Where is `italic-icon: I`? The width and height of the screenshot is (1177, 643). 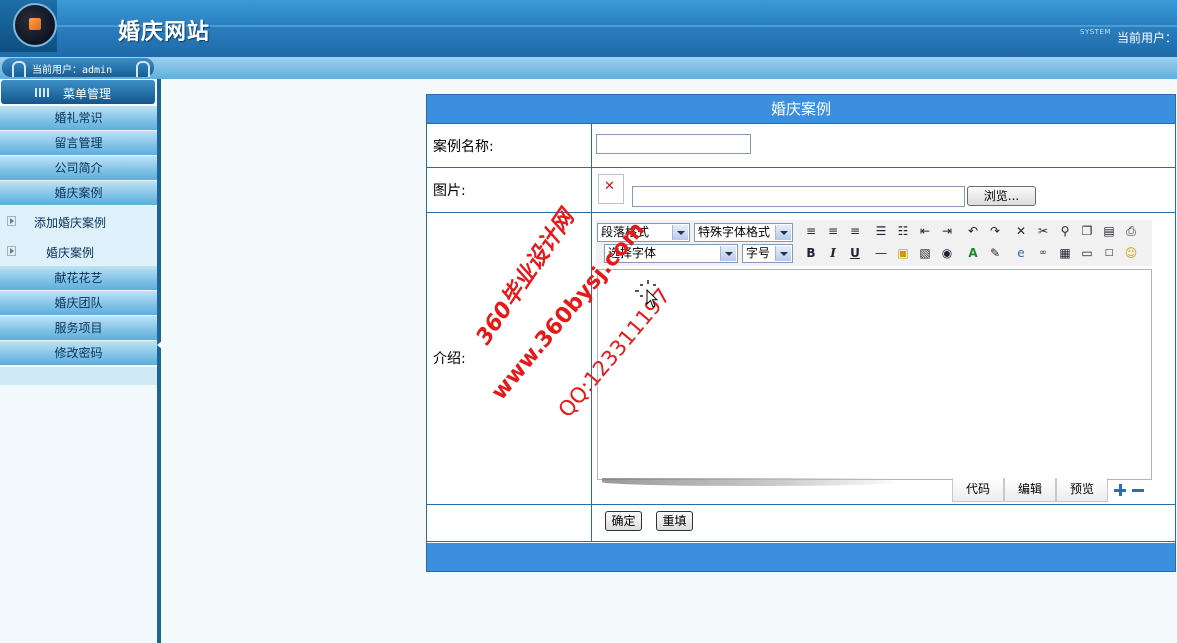
italic-icon: I is located at coordinates (833, 253).